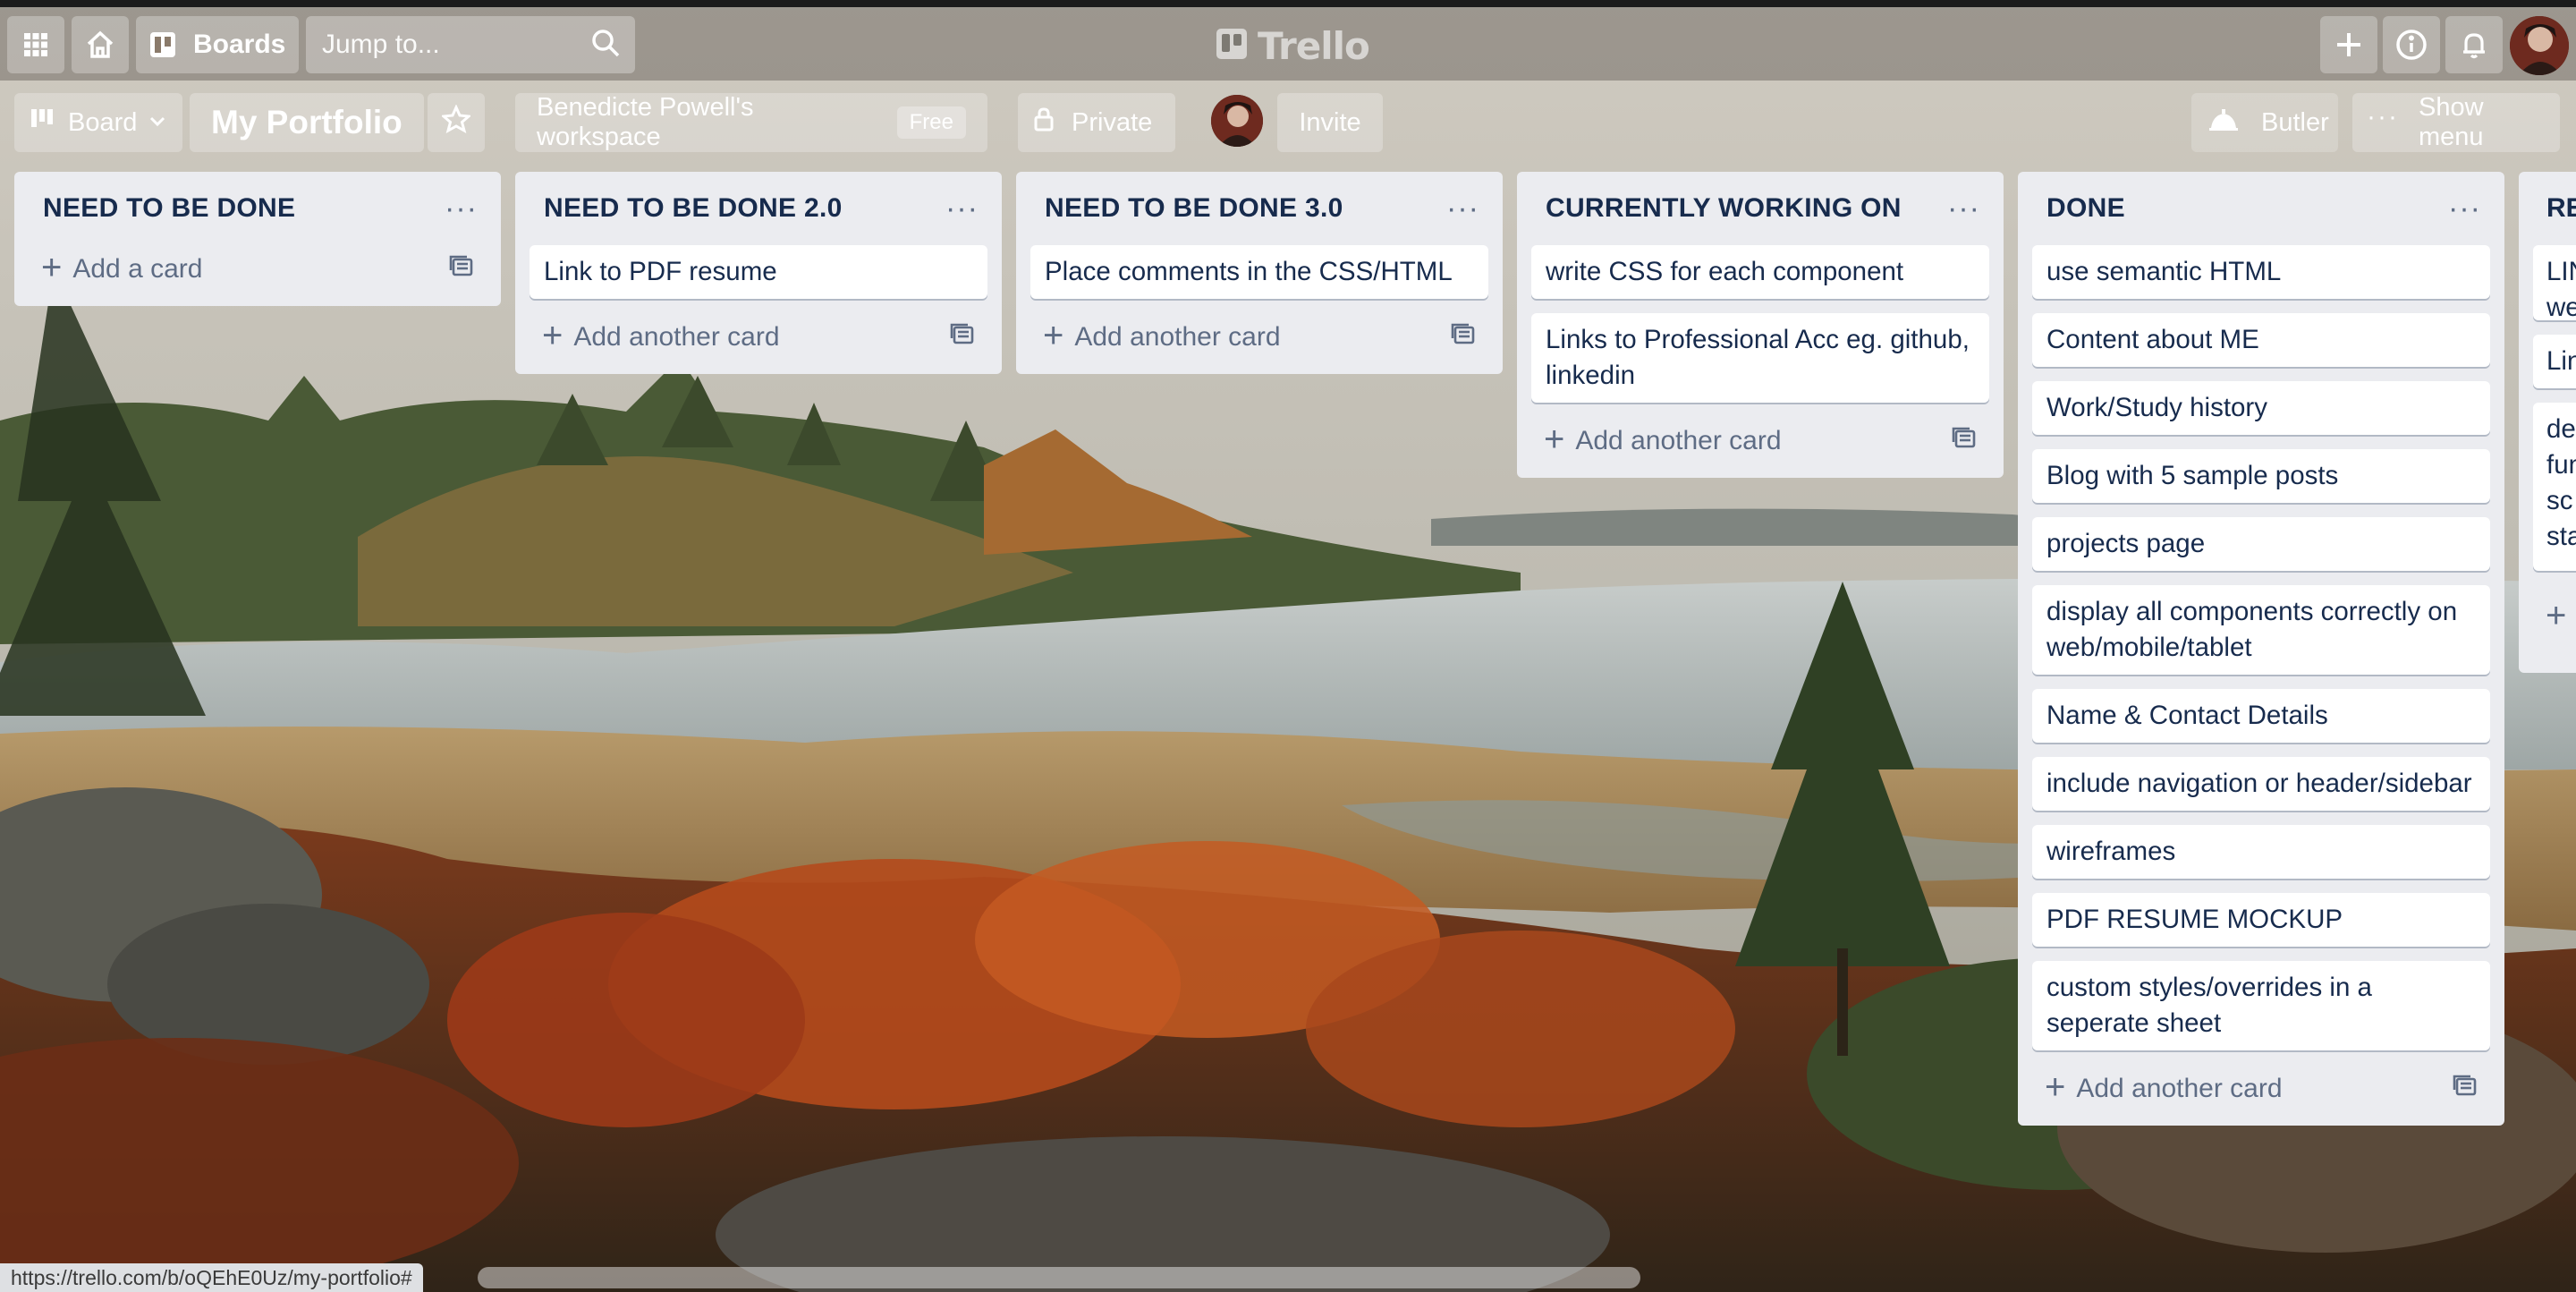  What do you see at coordinates (1112, 122) in the screenshot?
I see `privacy-label: Private` at bounding box center [1112, 122].